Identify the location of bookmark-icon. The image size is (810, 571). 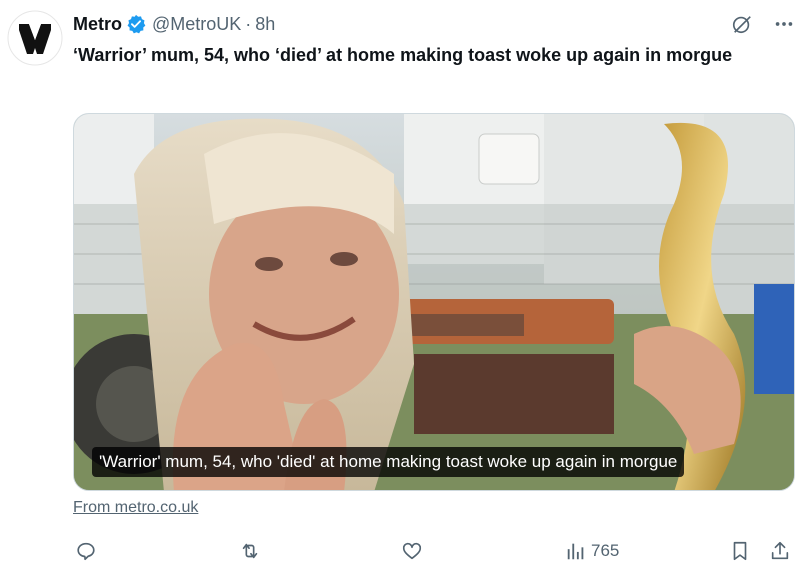
(740, 551).